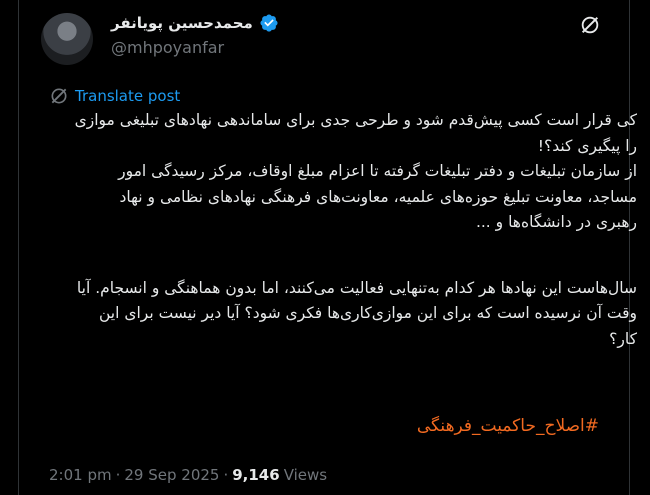  What do you see at coordinates (269, 23) in the screenshot?
I see `verified-badge-icon` at bounding box center [269, 23].